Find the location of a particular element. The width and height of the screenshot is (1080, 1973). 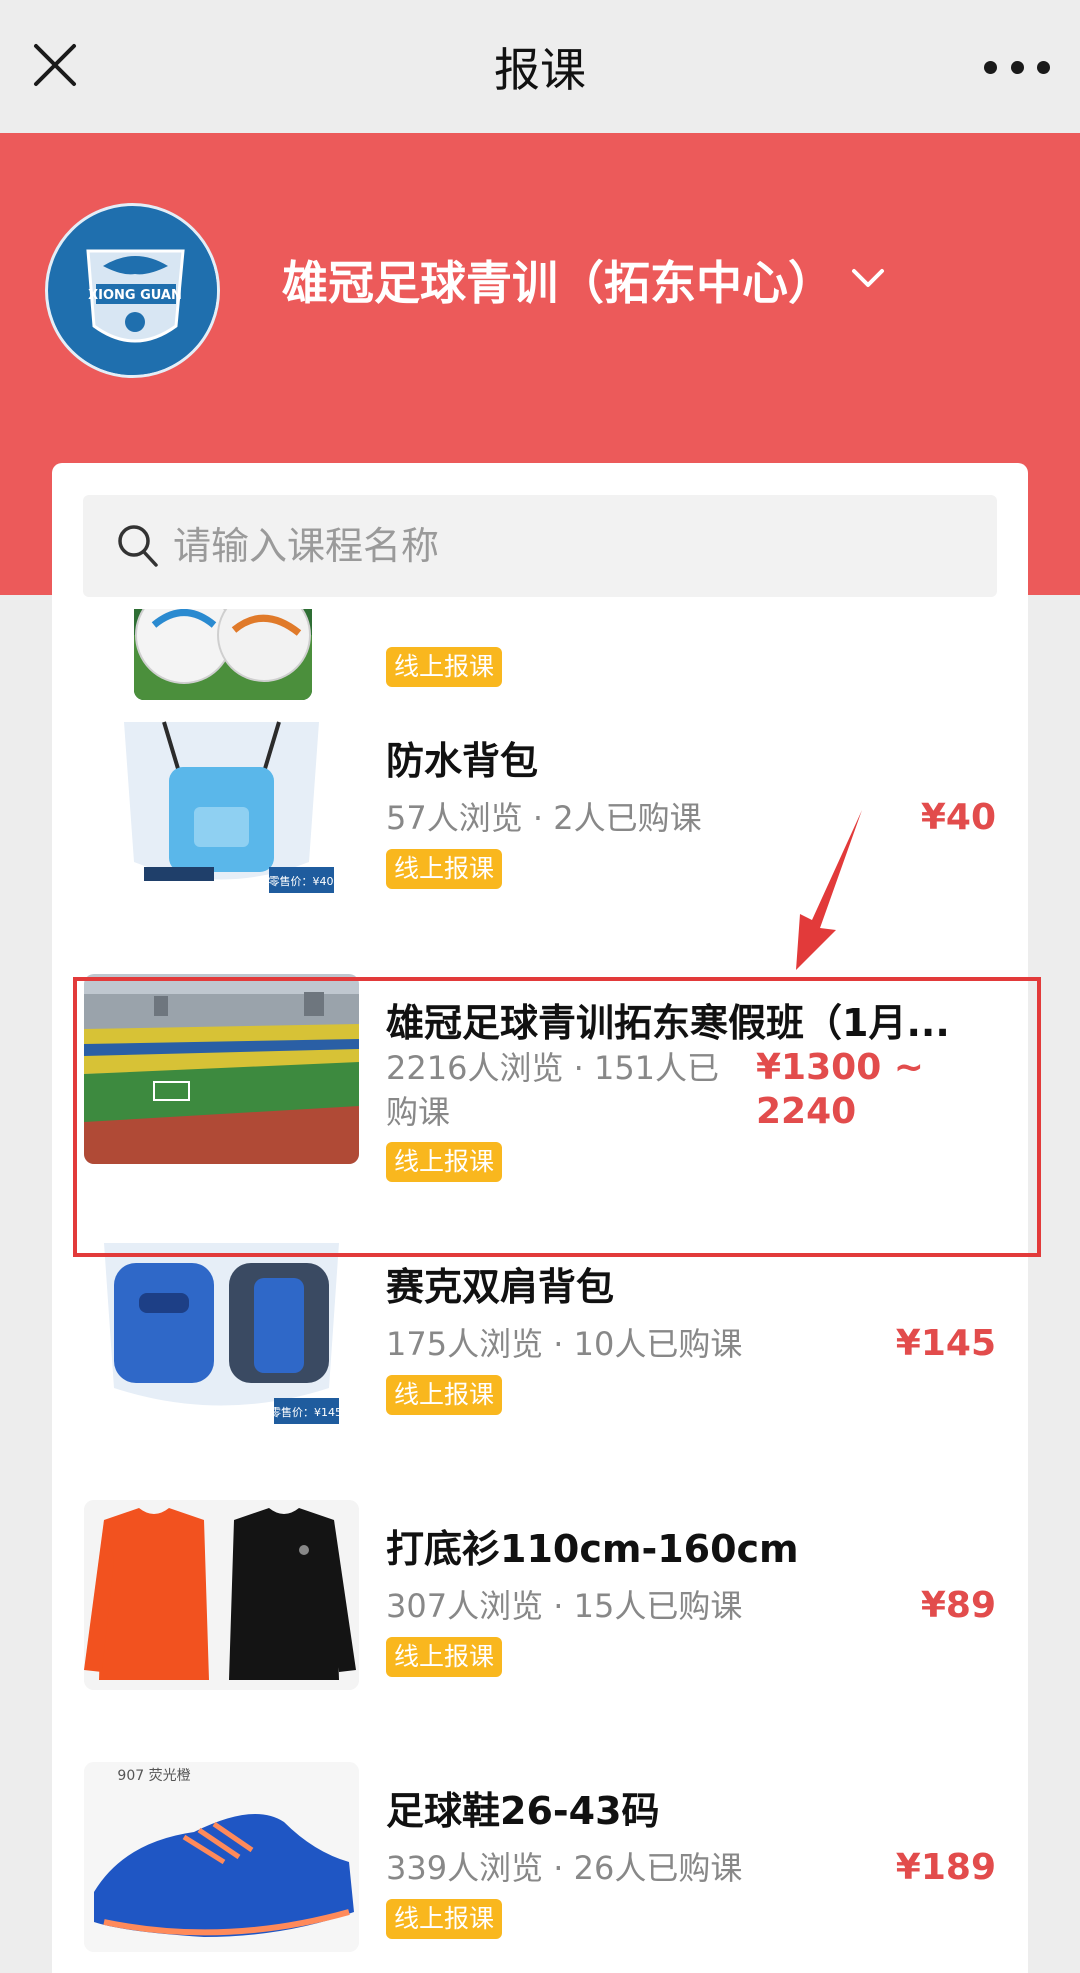

thumb-caption: 零售价：¥145 is located at coordinates (306, 1412).